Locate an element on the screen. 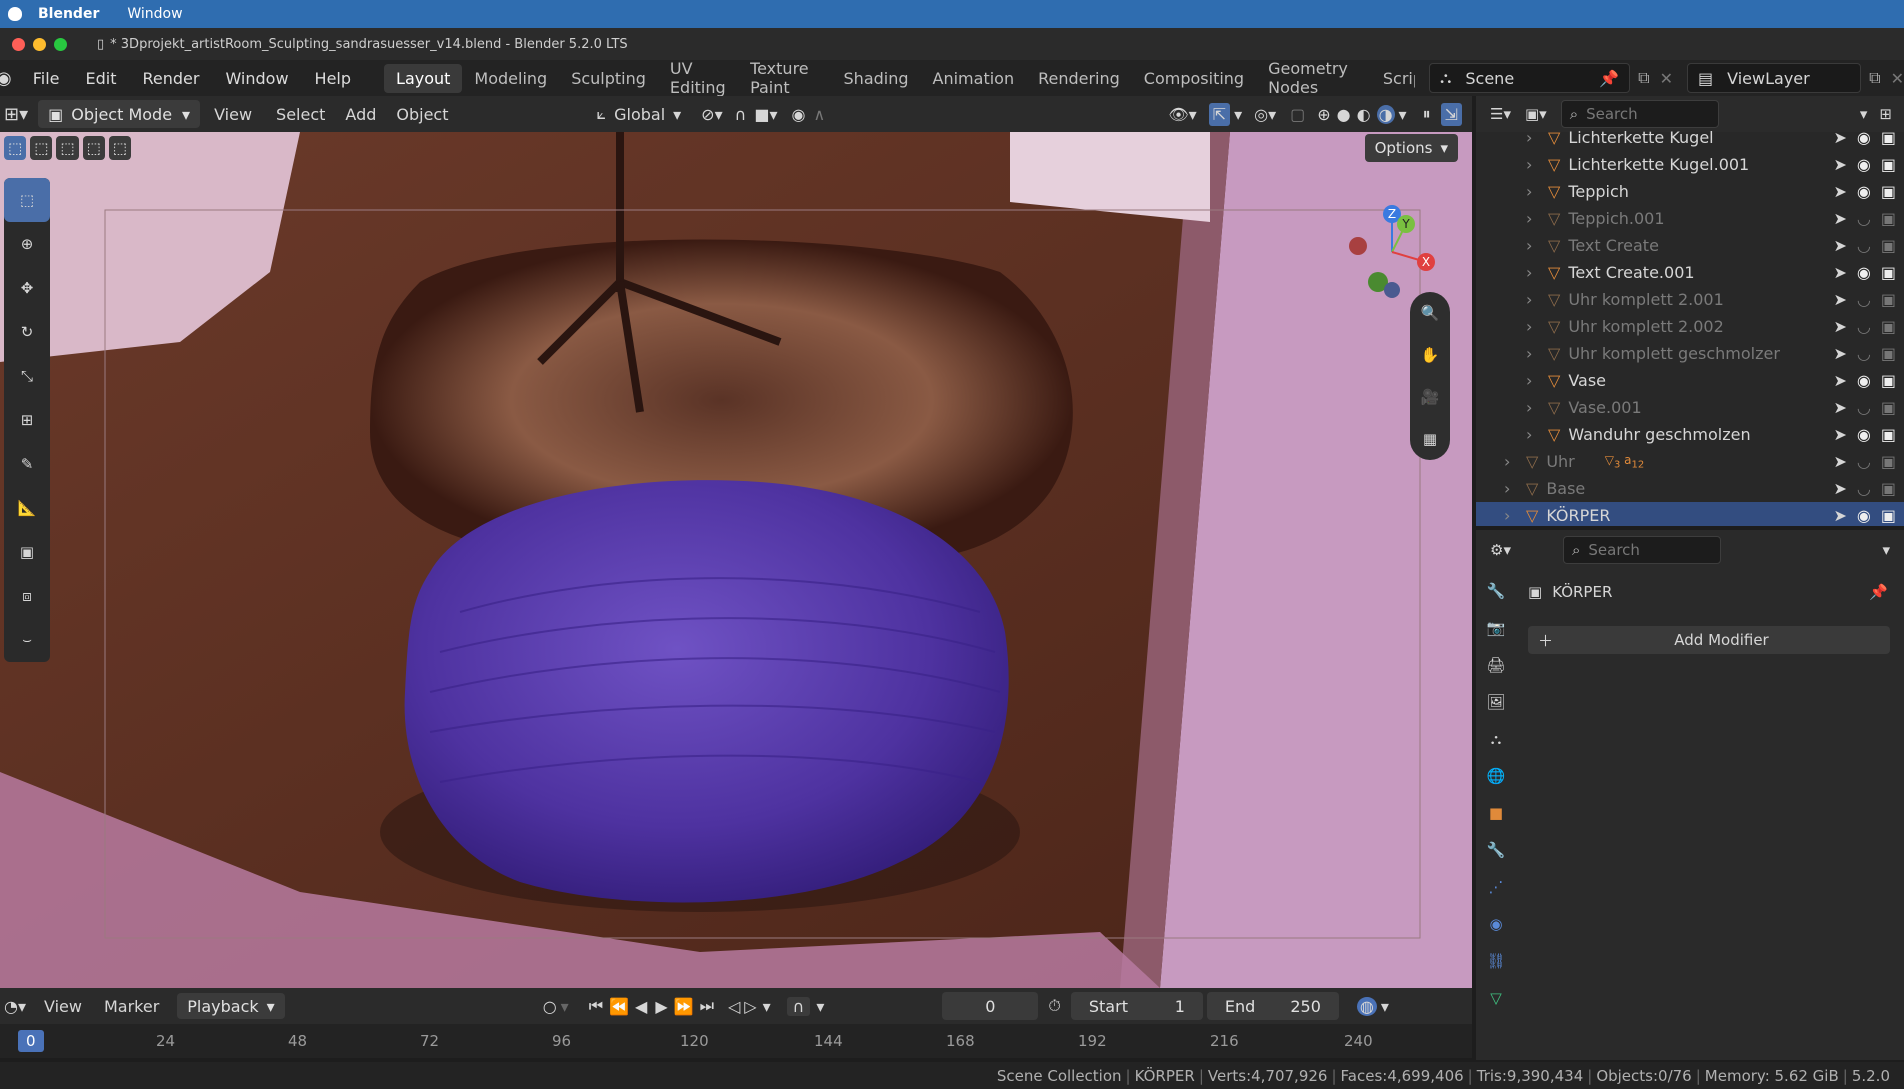 The image size is (1904, 1089). annotate-tool-icon: ✎ is located at coordinates (27, 464).